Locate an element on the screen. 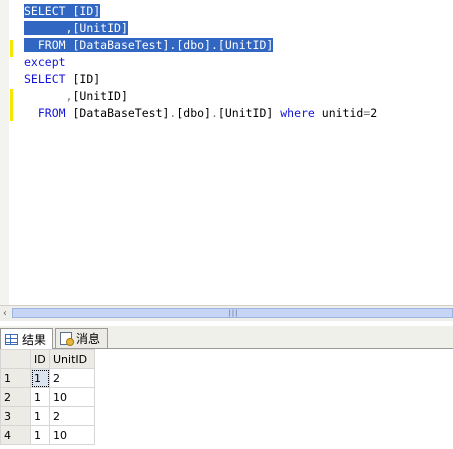  horizontal-scrollbar: ‹ ||| is located at coordinates (226, 313).